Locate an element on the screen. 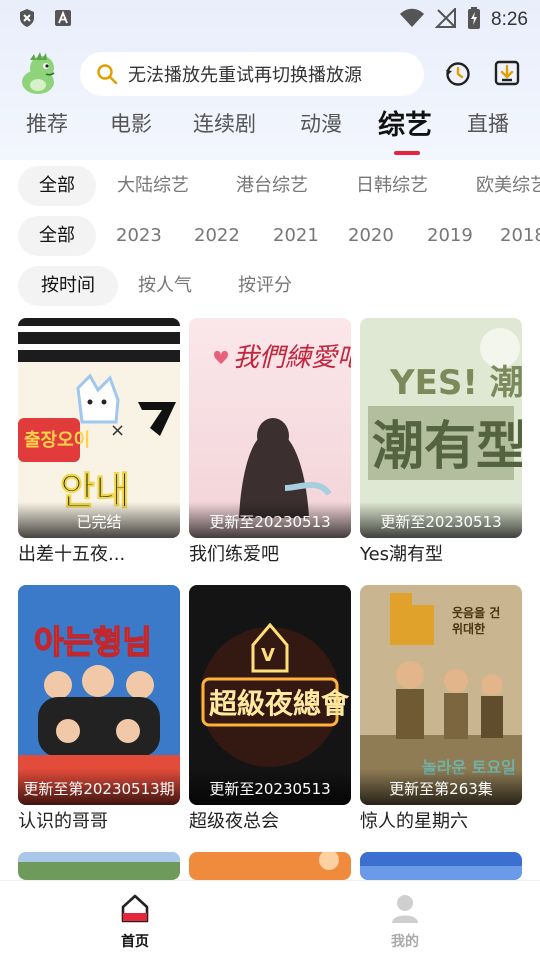 This screenshot has height=960, width=540. sort-filter-row: 按时间 按人气 按评分 is located at coordinates (270, 286).